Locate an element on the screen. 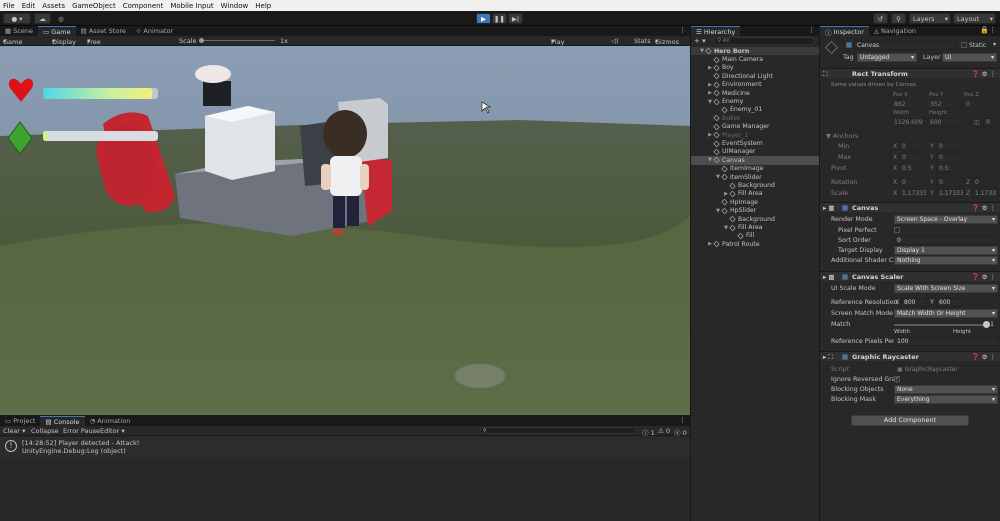  tab-game: ▭ Game is located at coordinates (57, 31).